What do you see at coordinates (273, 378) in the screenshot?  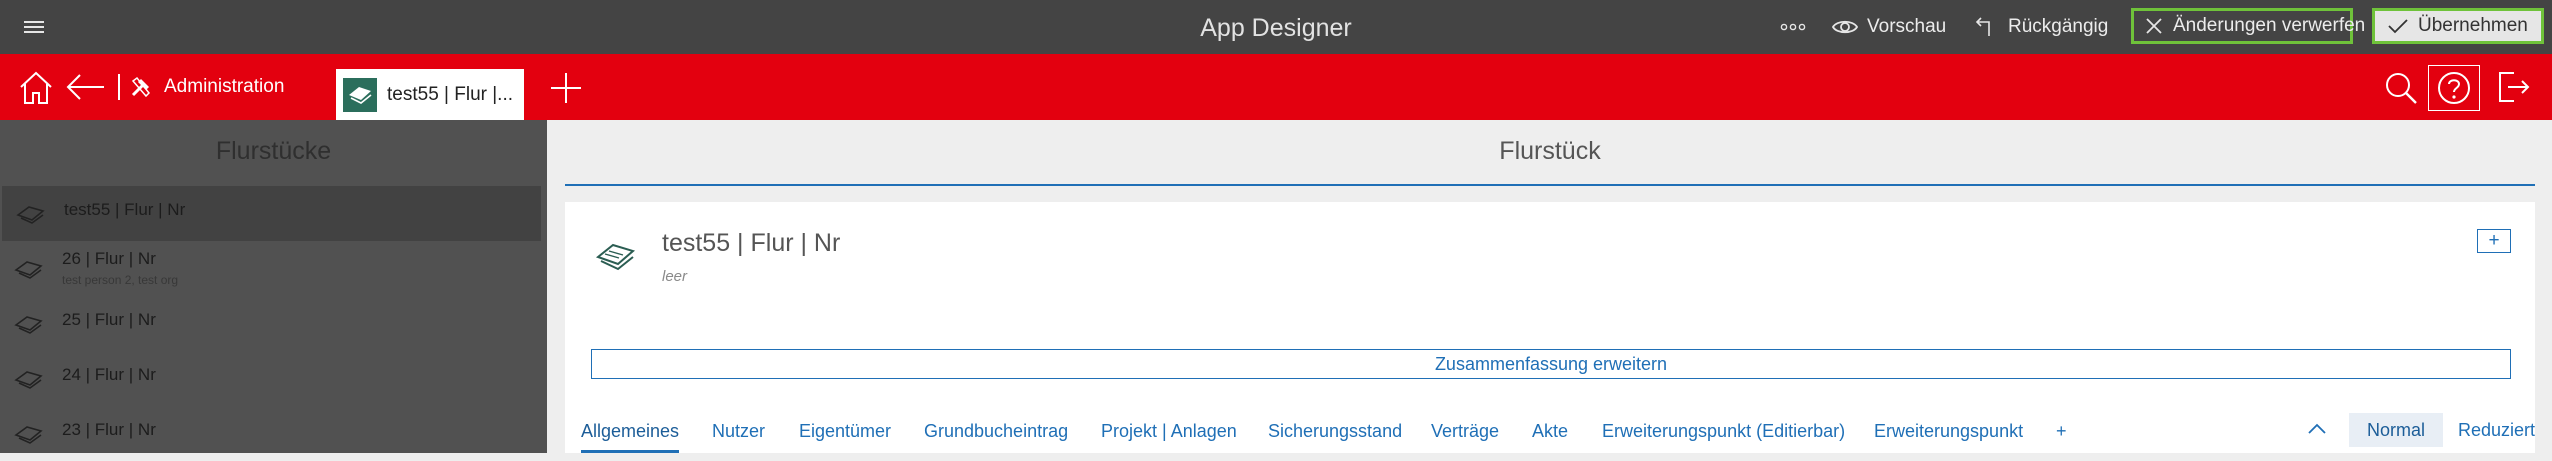 I see `list-item: 24 | Flur | Nr` at bounding box center [273, 378].